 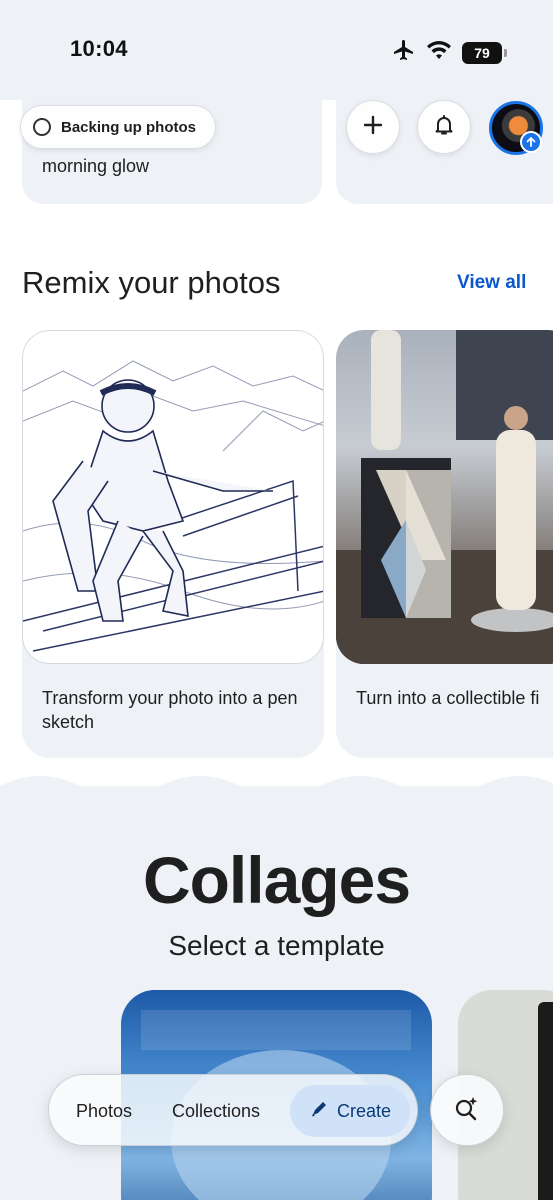 I want to click on battery-cap, so click(x=505, y=52).